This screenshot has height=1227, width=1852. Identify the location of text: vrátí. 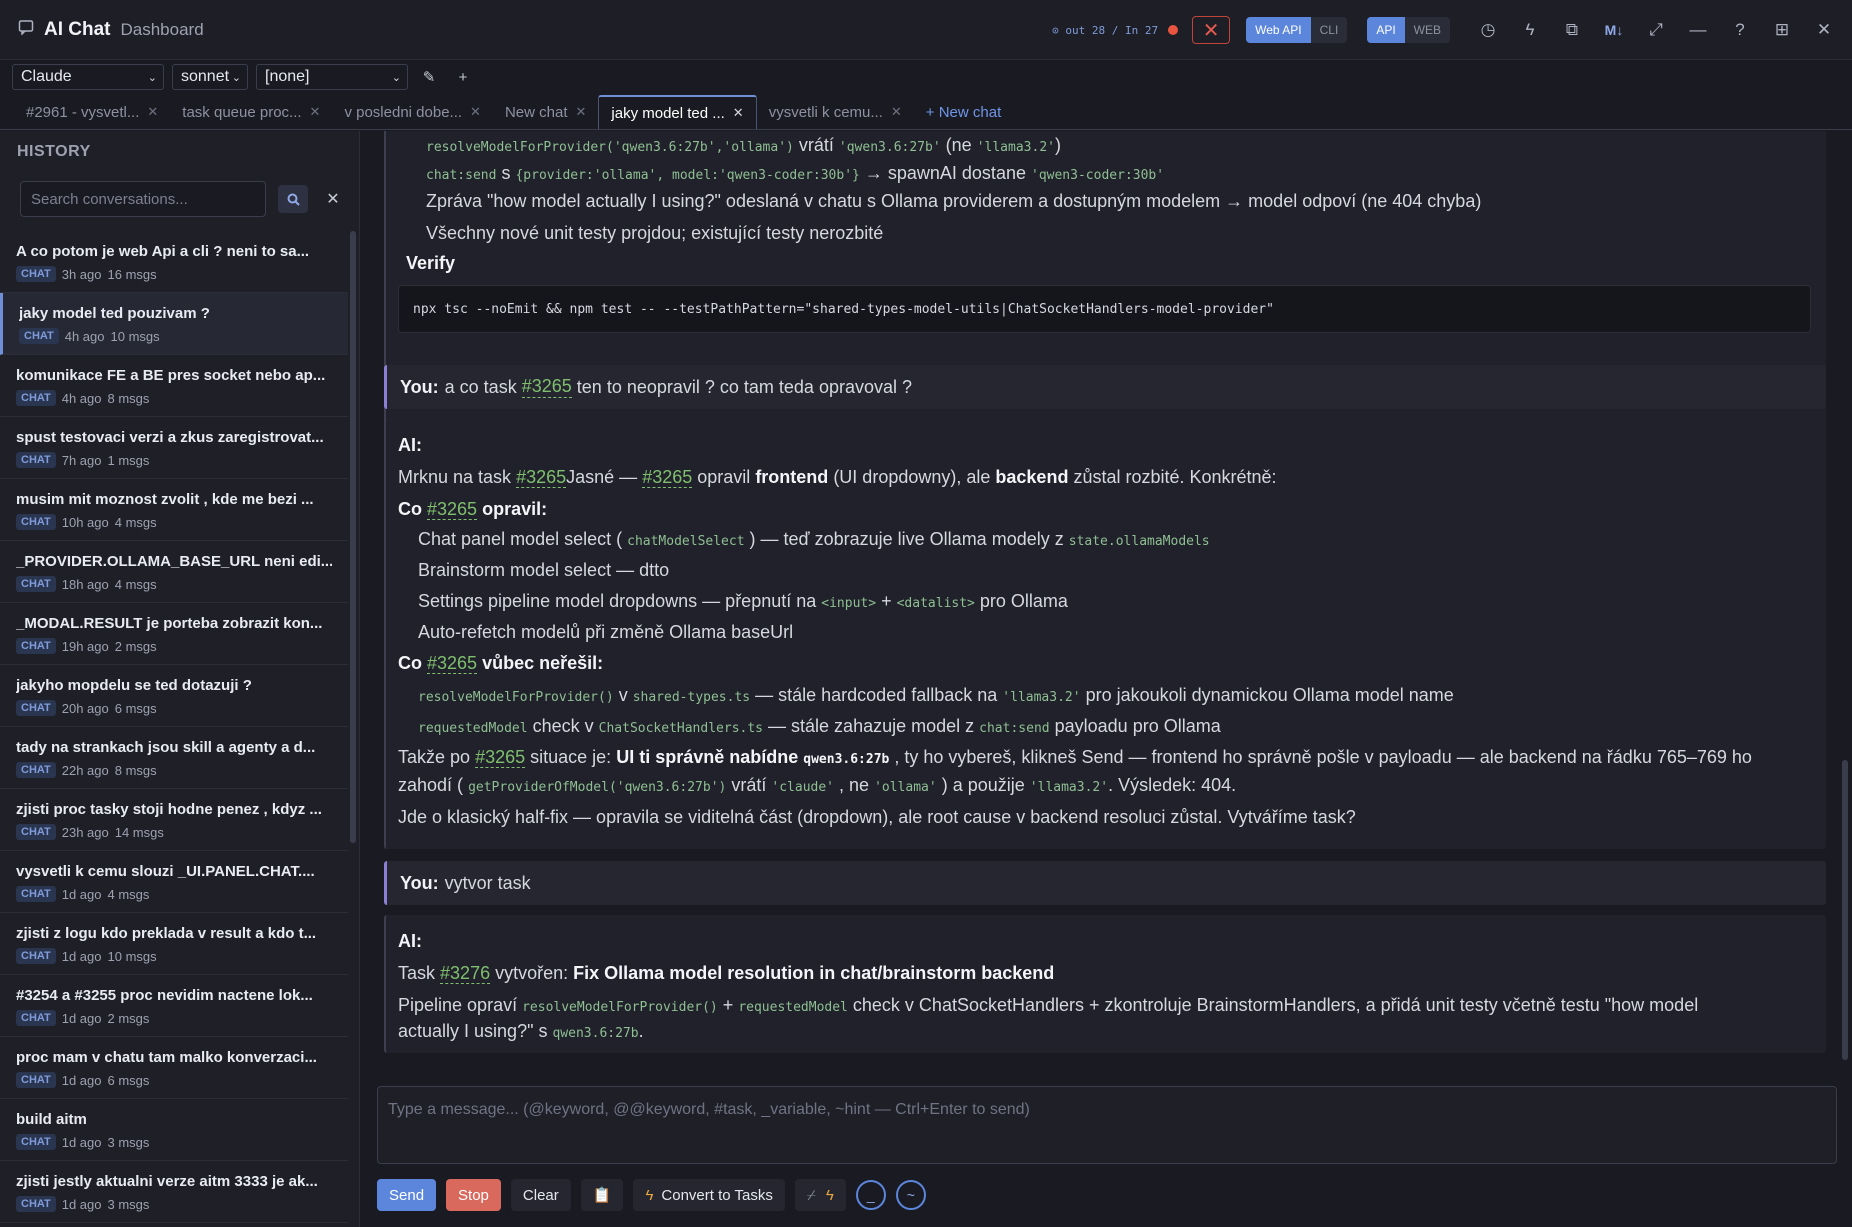
(816, 145).